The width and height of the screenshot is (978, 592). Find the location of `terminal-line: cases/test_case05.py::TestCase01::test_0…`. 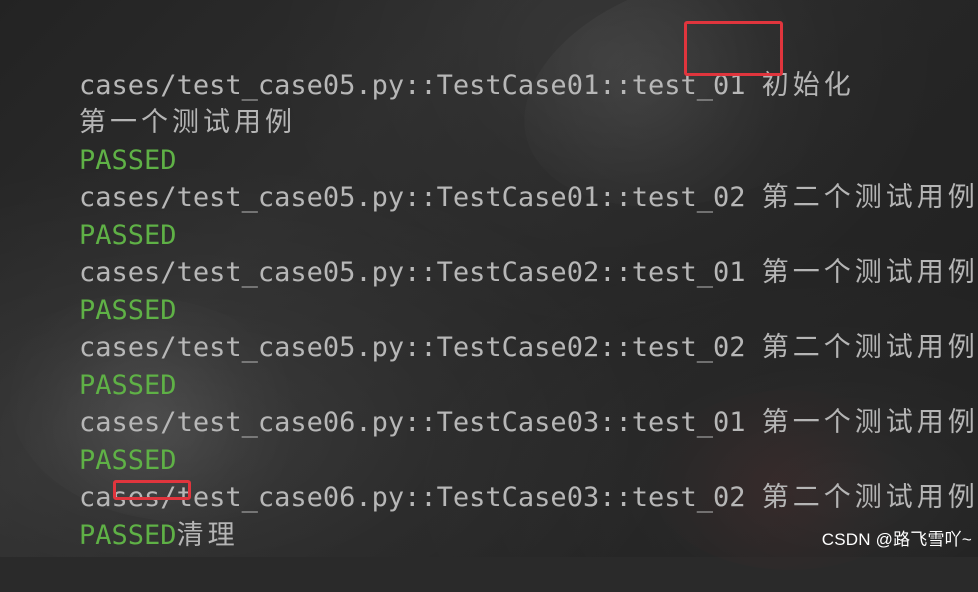

terminal-line: cases/test_case05.py::TestCase01::test_0… is located at coordinates (484, 65).